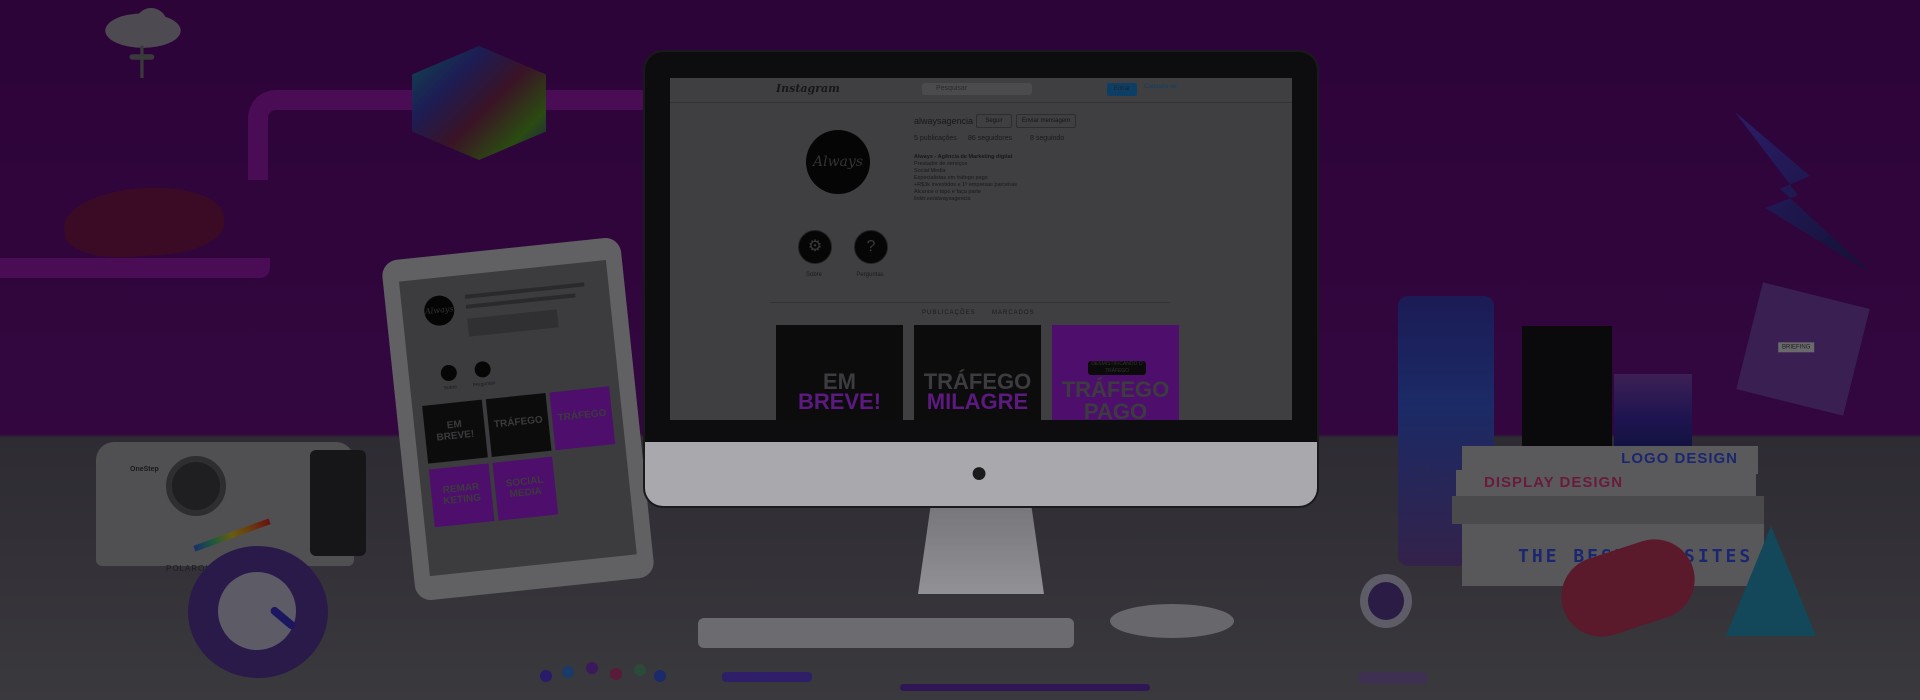 The height and width of the screenshot is (700, 1920). What do you see at coordinates (808, 88) in the screenshot?
I see `instagram-logo: Instagram` at bounding box center [808, 88].